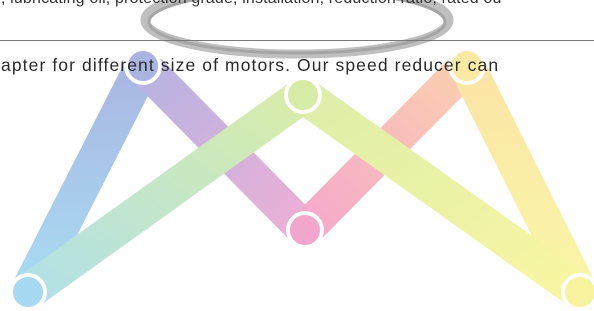  What do you see at coordinates (467, 66) in the screenshot?
I see `logo-node-top-right` at bounding box center [467, 66].